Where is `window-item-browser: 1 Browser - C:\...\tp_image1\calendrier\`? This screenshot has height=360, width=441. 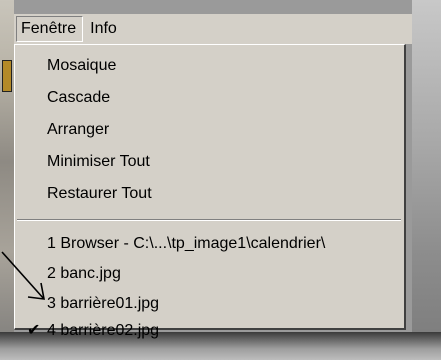
window-item-browser: 1 Browser - C:\...\tp_image1\calendrier\ is located at coordinates (209, 244).